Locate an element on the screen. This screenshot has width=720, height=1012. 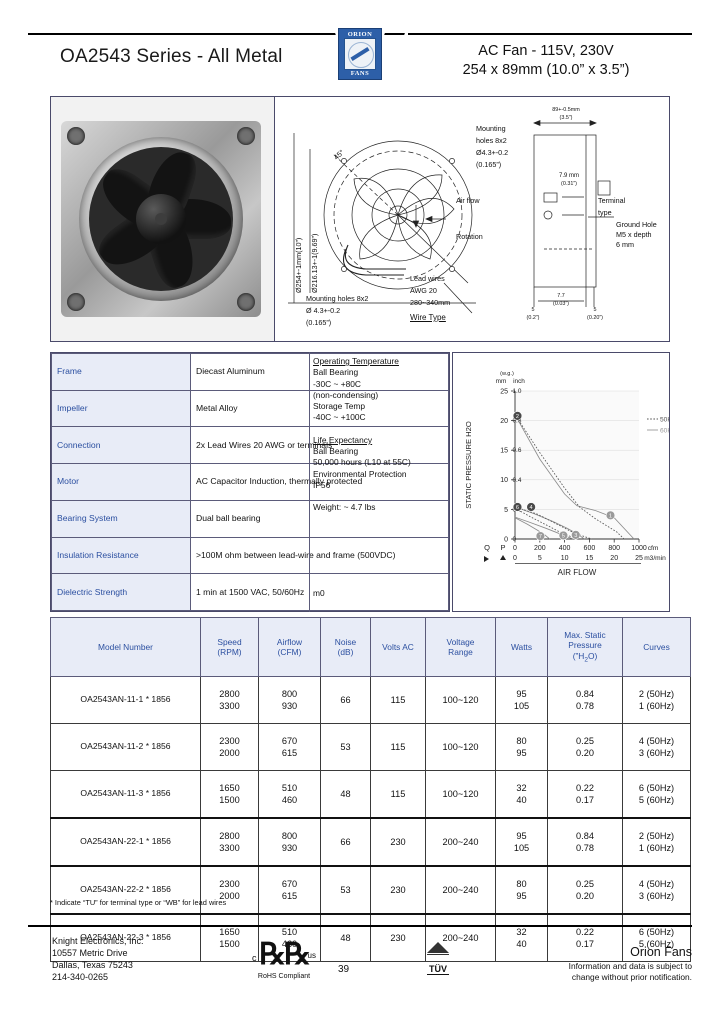
chart-series-marker-label: 5 is located at coordinates (563, 537).